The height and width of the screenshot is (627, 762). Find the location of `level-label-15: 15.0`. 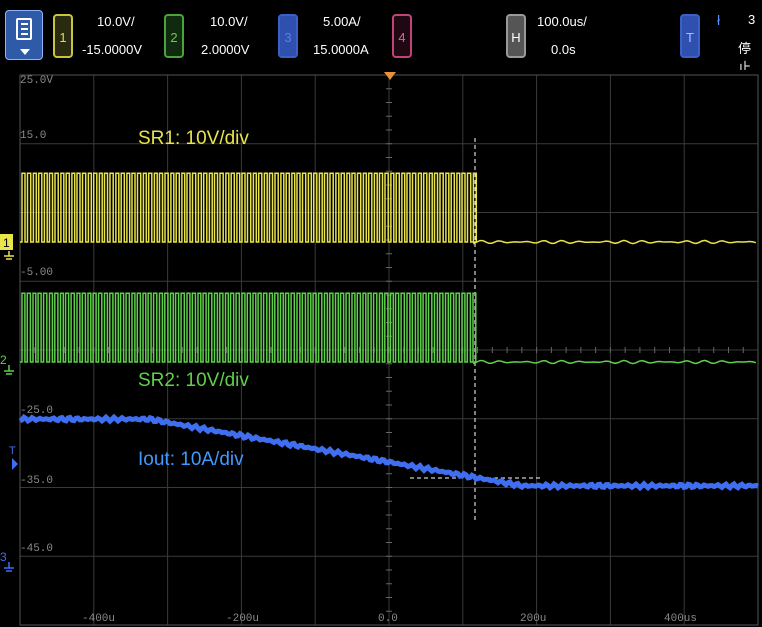

level-label-15: 15.0 is located at coordinates (33, 136).